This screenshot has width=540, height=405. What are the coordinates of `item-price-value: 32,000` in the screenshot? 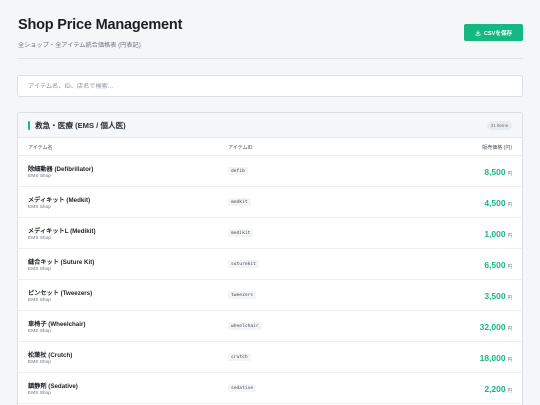 It's located at (492, 327).